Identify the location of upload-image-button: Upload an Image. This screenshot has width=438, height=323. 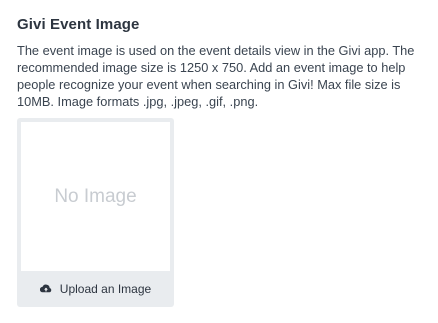
(95, 289).